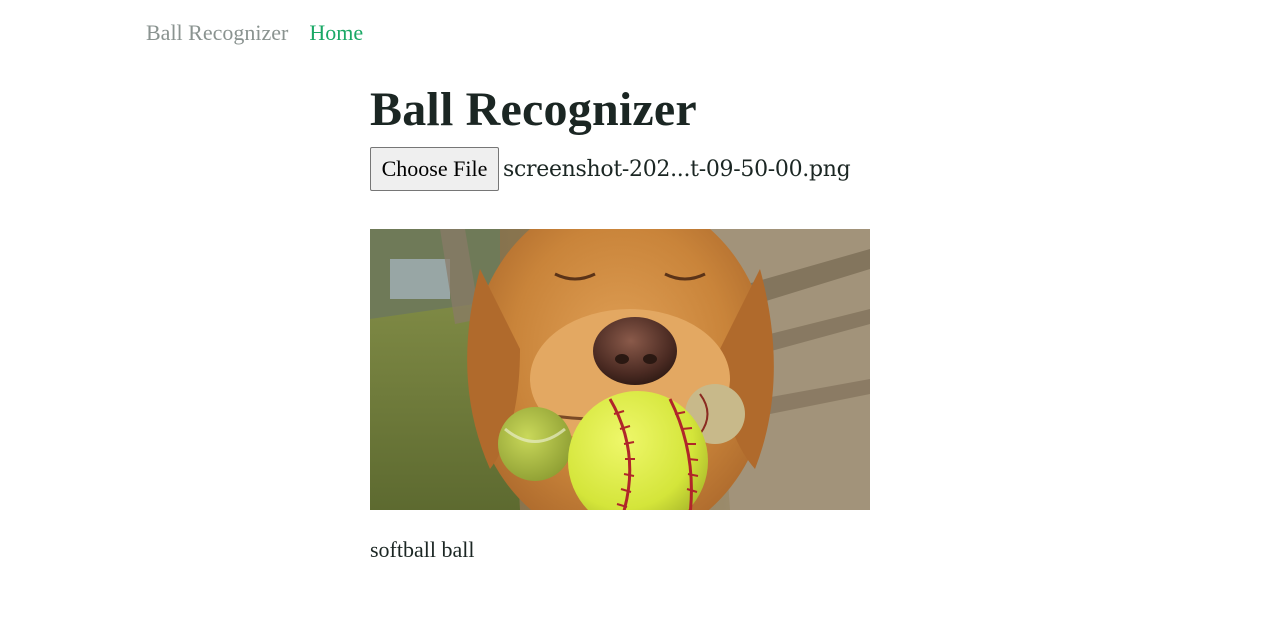  Describe the element at coordinates (434, 169) in the screenshot. I see `choose-file-button: Choose File` at that location.